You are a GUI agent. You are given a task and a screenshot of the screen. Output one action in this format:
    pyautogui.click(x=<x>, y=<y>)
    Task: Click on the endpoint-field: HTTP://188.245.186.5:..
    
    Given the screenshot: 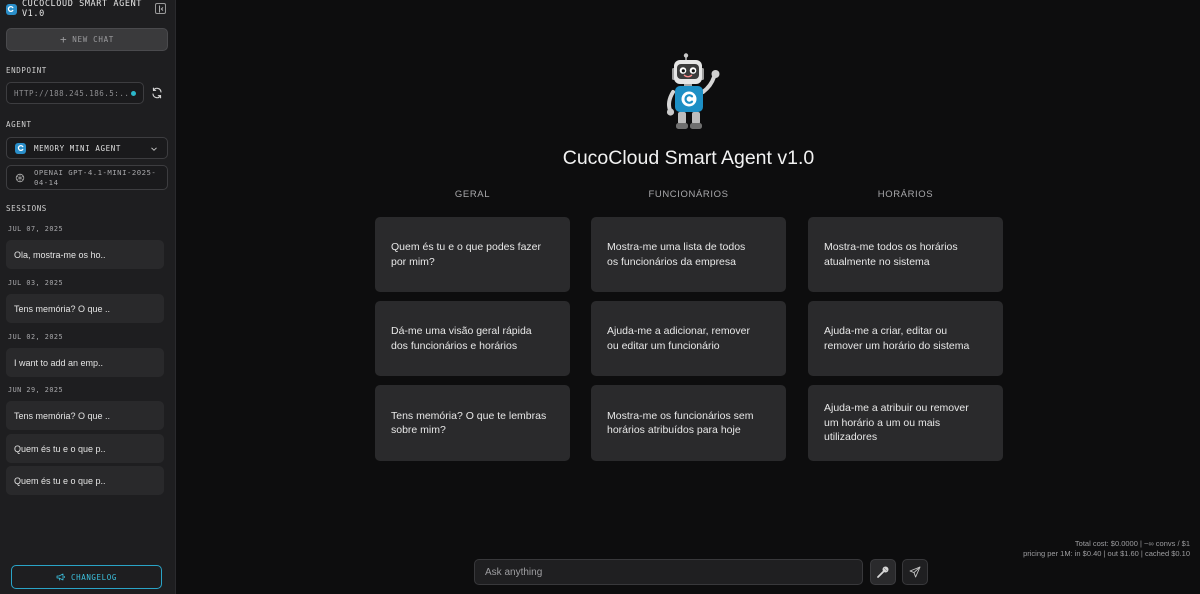 What is the action you would take?
    pyautogui.click(x=75, y=93)
    